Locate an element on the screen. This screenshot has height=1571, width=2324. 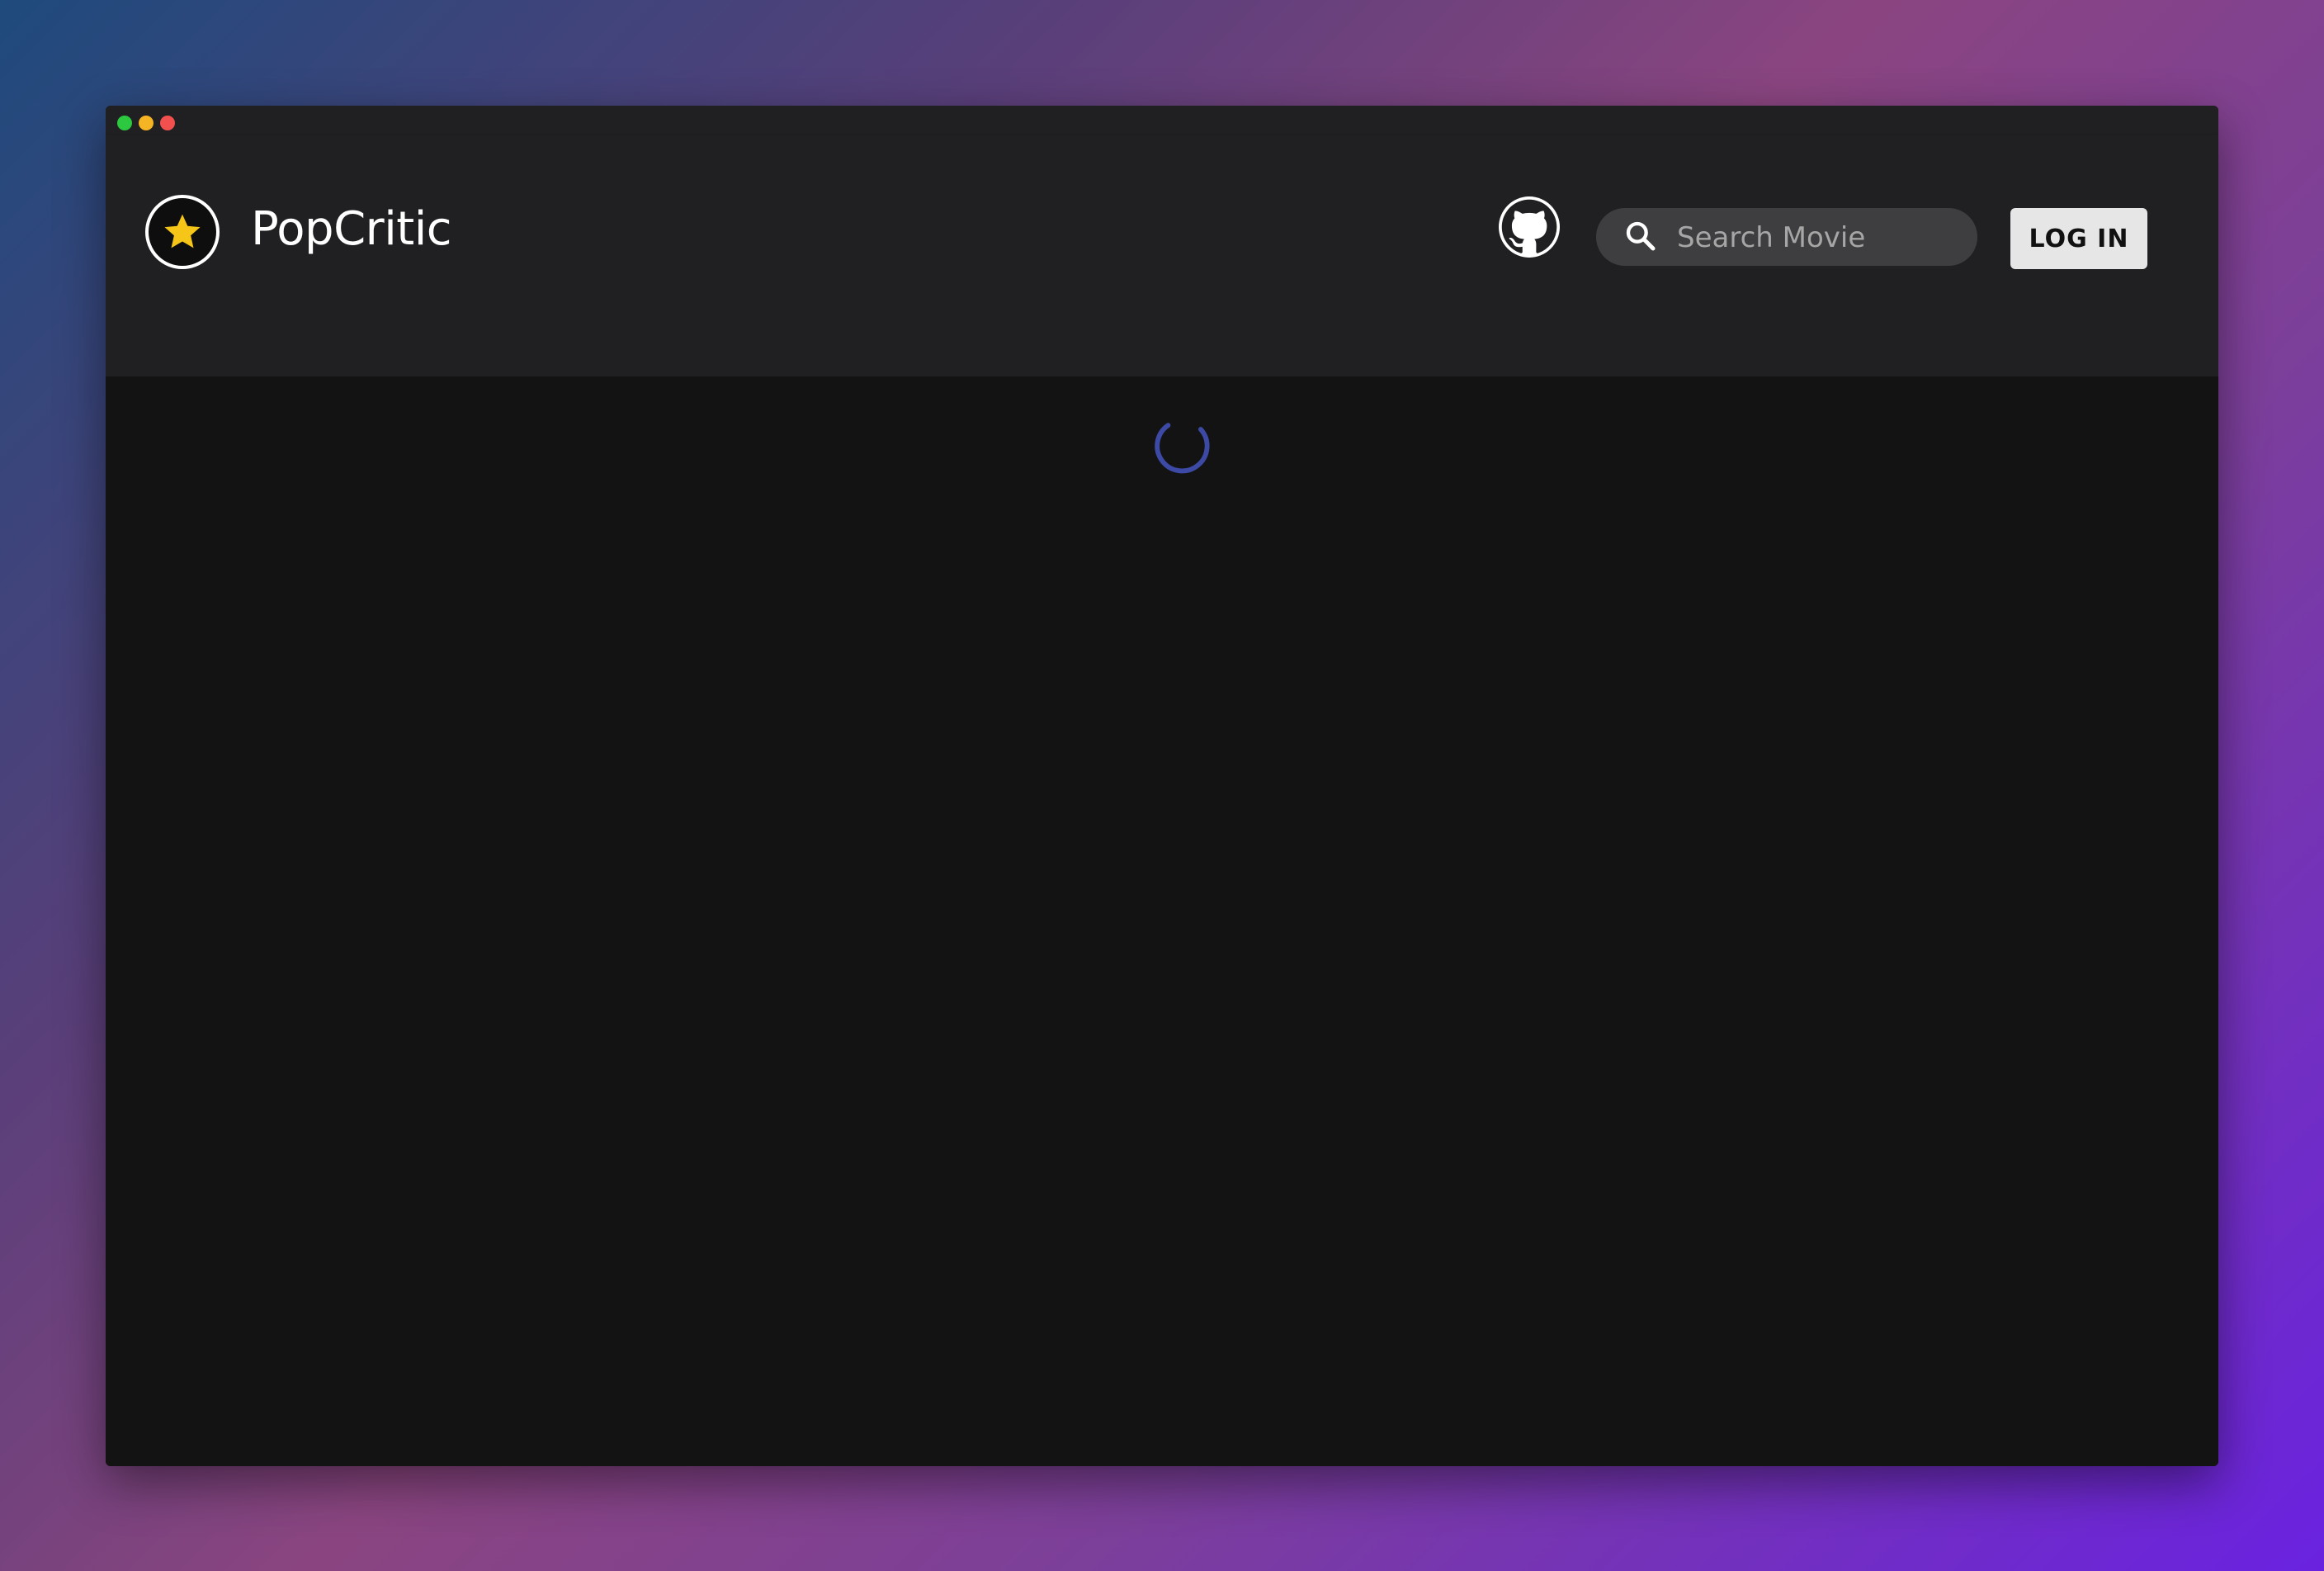
github-link is located at coordinates (1529, 227).